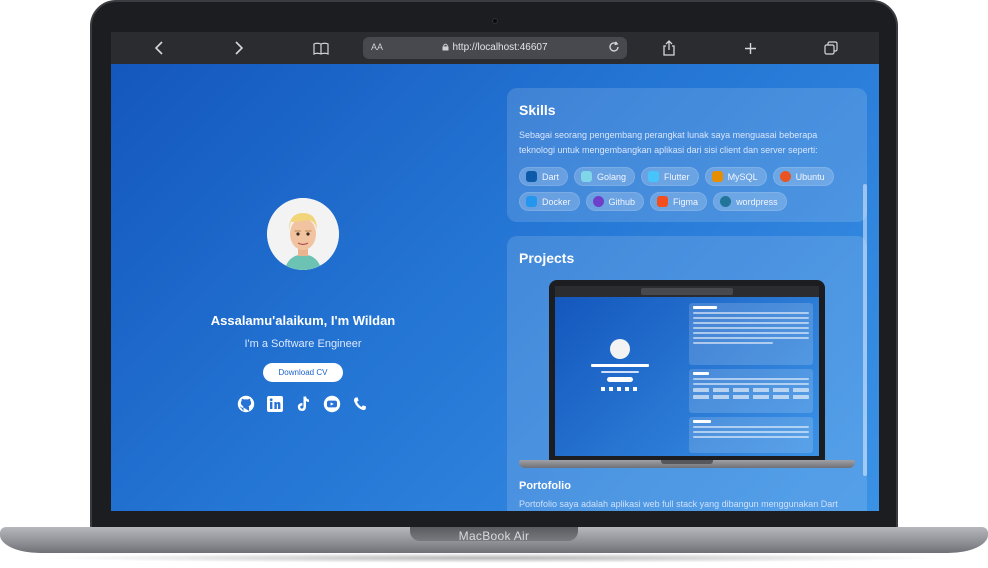  Describe the element at coordinates (495, 21) in the screenshot. I see `camera-dot` at that location.